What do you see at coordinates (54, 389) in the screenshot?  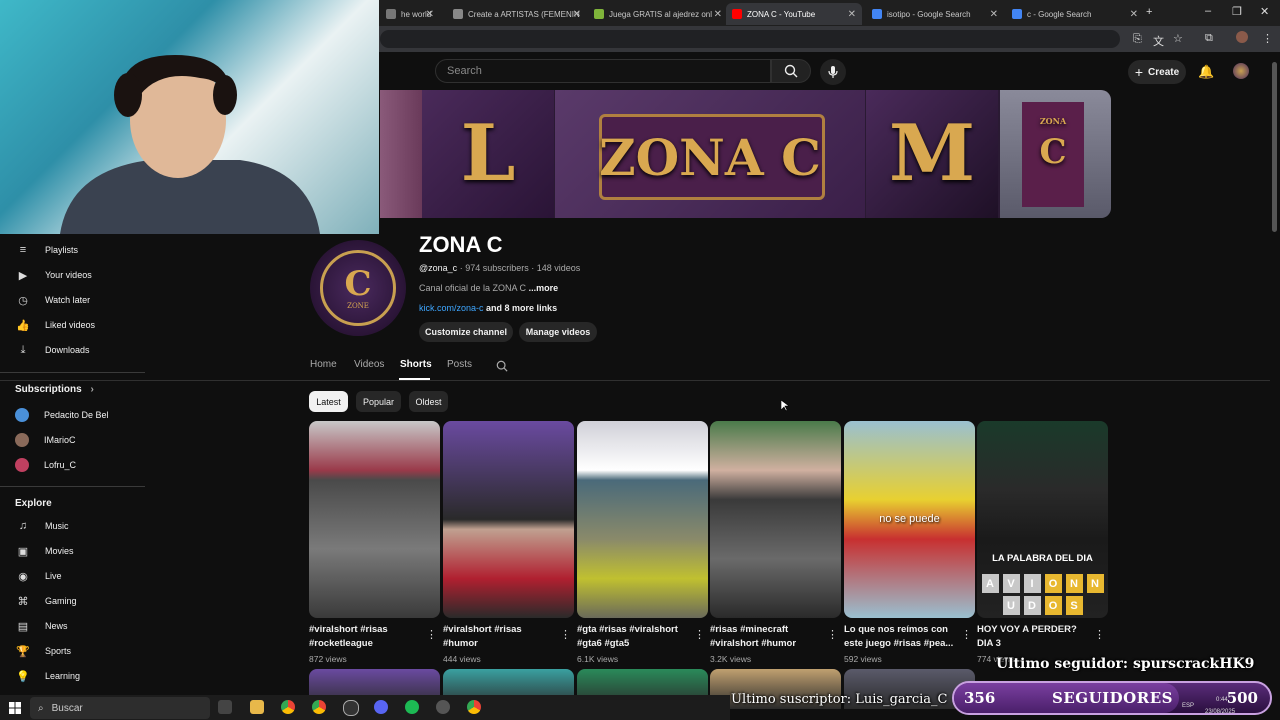 I see `subscriptions-heading: Subscriptions ›` at bounding box center [54, 389].